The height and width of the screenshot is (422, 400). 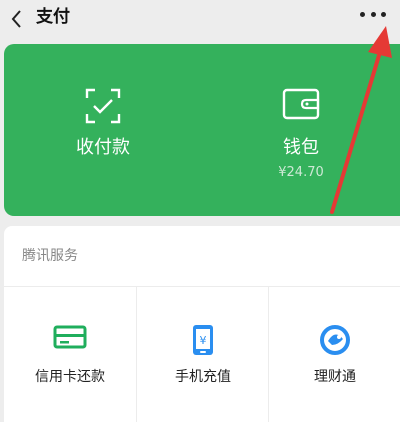 What do you see at coordinates (70, 354) in the screenshot?
I see `service-credit-card-repay: 信用卡还款` at bounding box center [70, 354].